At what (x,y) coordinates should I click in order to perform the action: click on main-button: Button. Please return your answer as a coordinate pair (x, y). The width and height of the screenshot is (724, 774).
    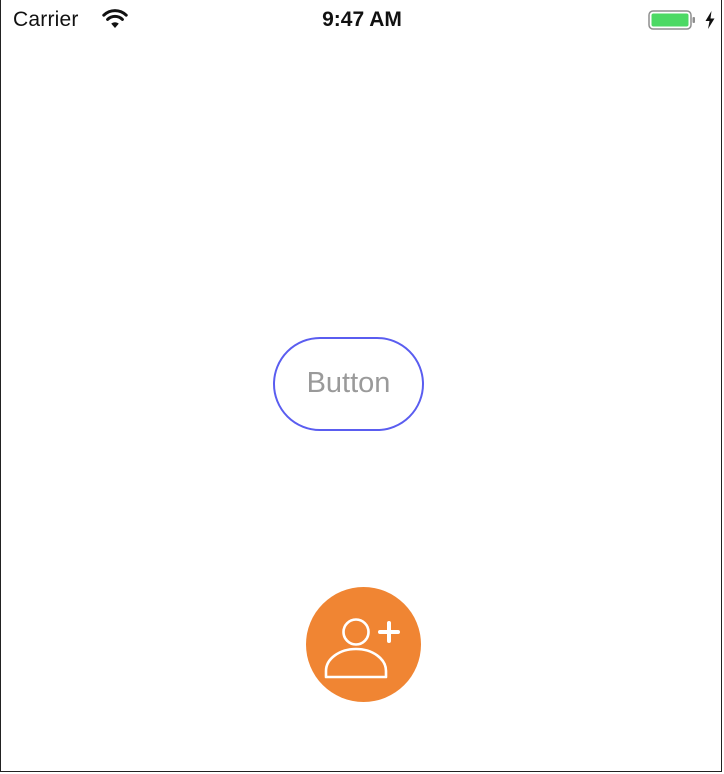
    Looking at the image, I should click on (348, 384).